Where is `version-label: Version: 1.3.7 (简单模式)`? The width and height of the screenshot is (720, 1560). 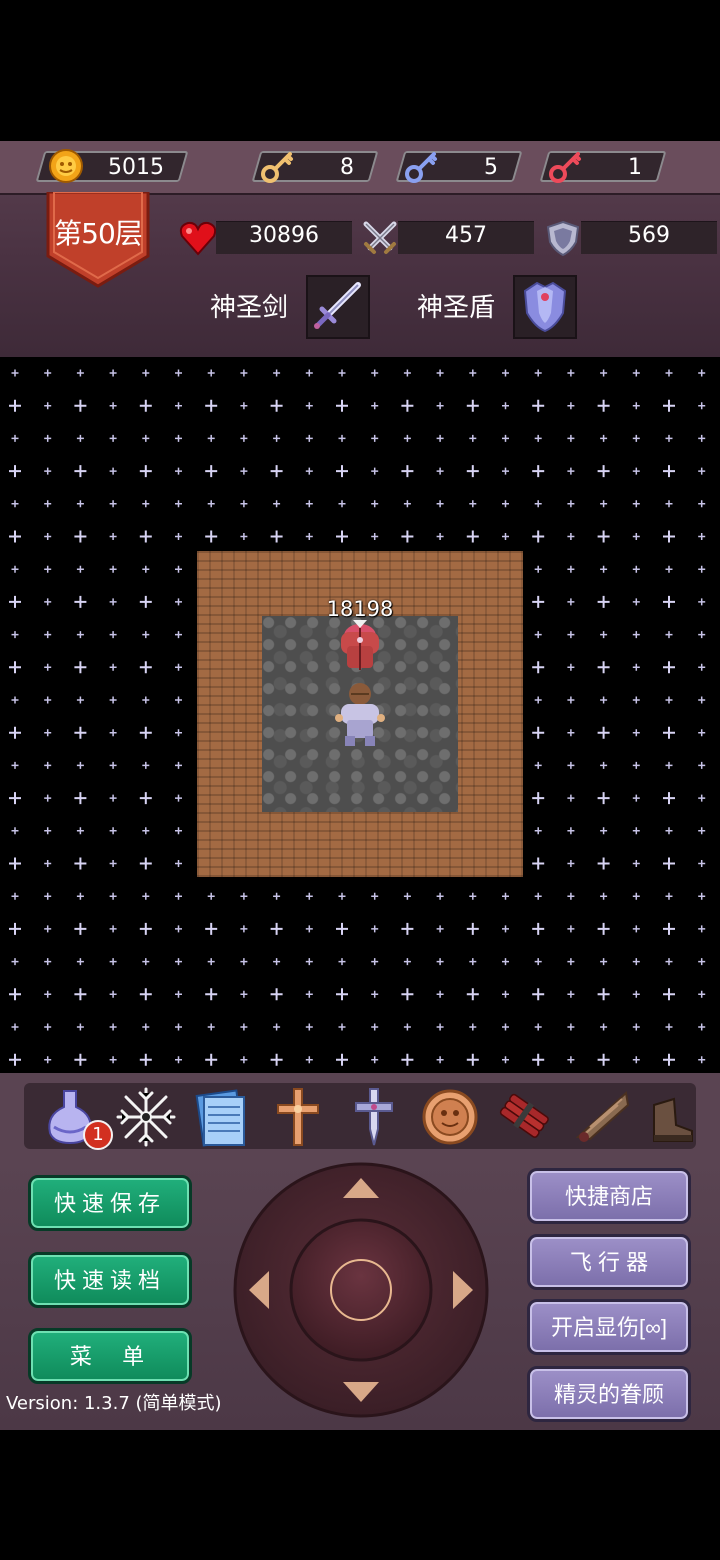 version-label: Version: 1.3.7 (简单模式) is located at coordinates (114, 1403).